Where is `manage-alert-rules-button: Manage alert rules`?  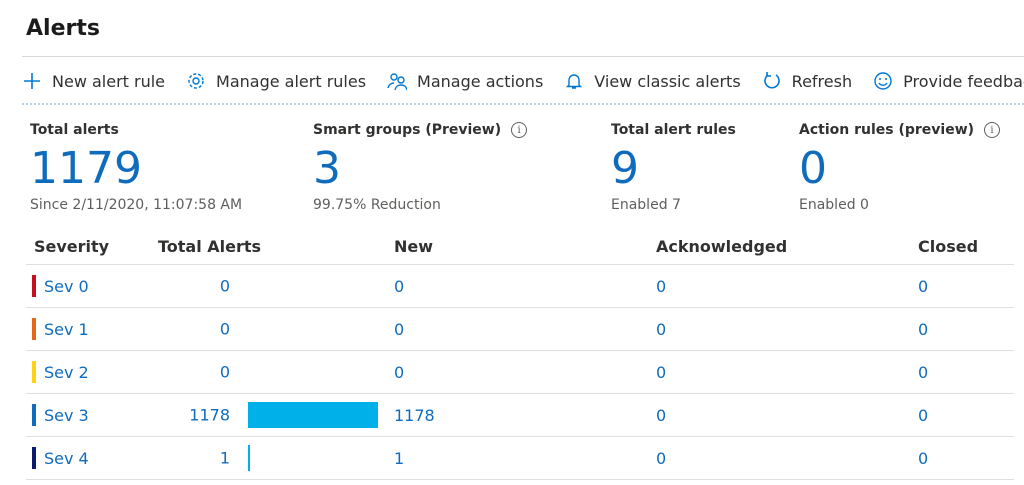
manage-alert-rules-button: Manage alert rules is located at coordinates (276, 81).